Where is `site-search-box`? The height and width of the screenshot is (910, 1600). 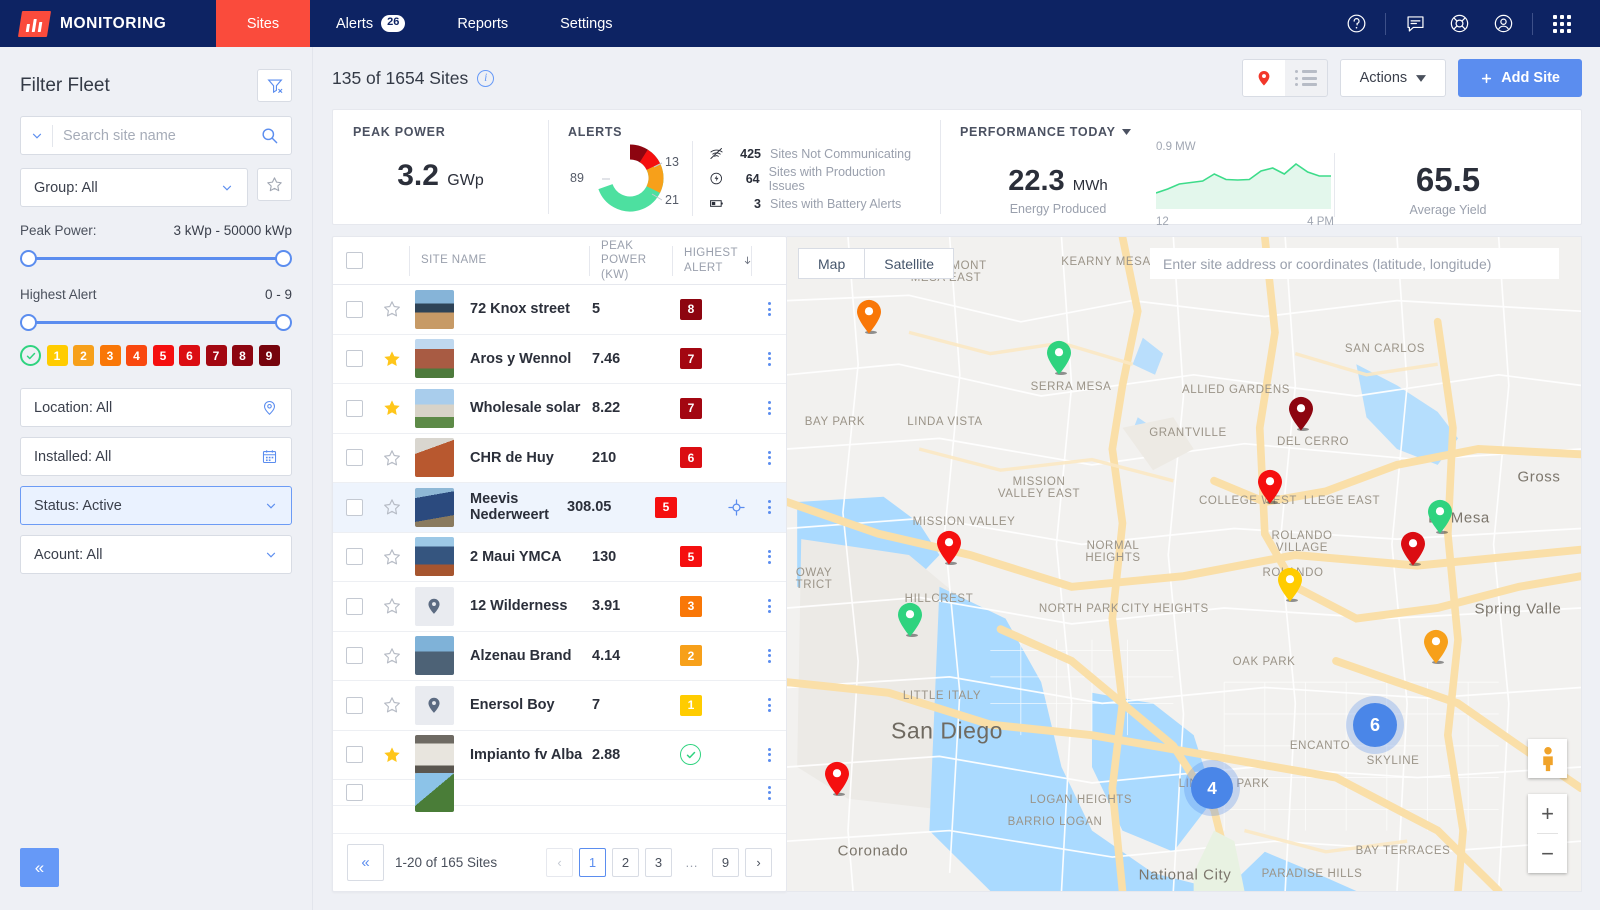 site-search-box is located at coordinates (156, 135).